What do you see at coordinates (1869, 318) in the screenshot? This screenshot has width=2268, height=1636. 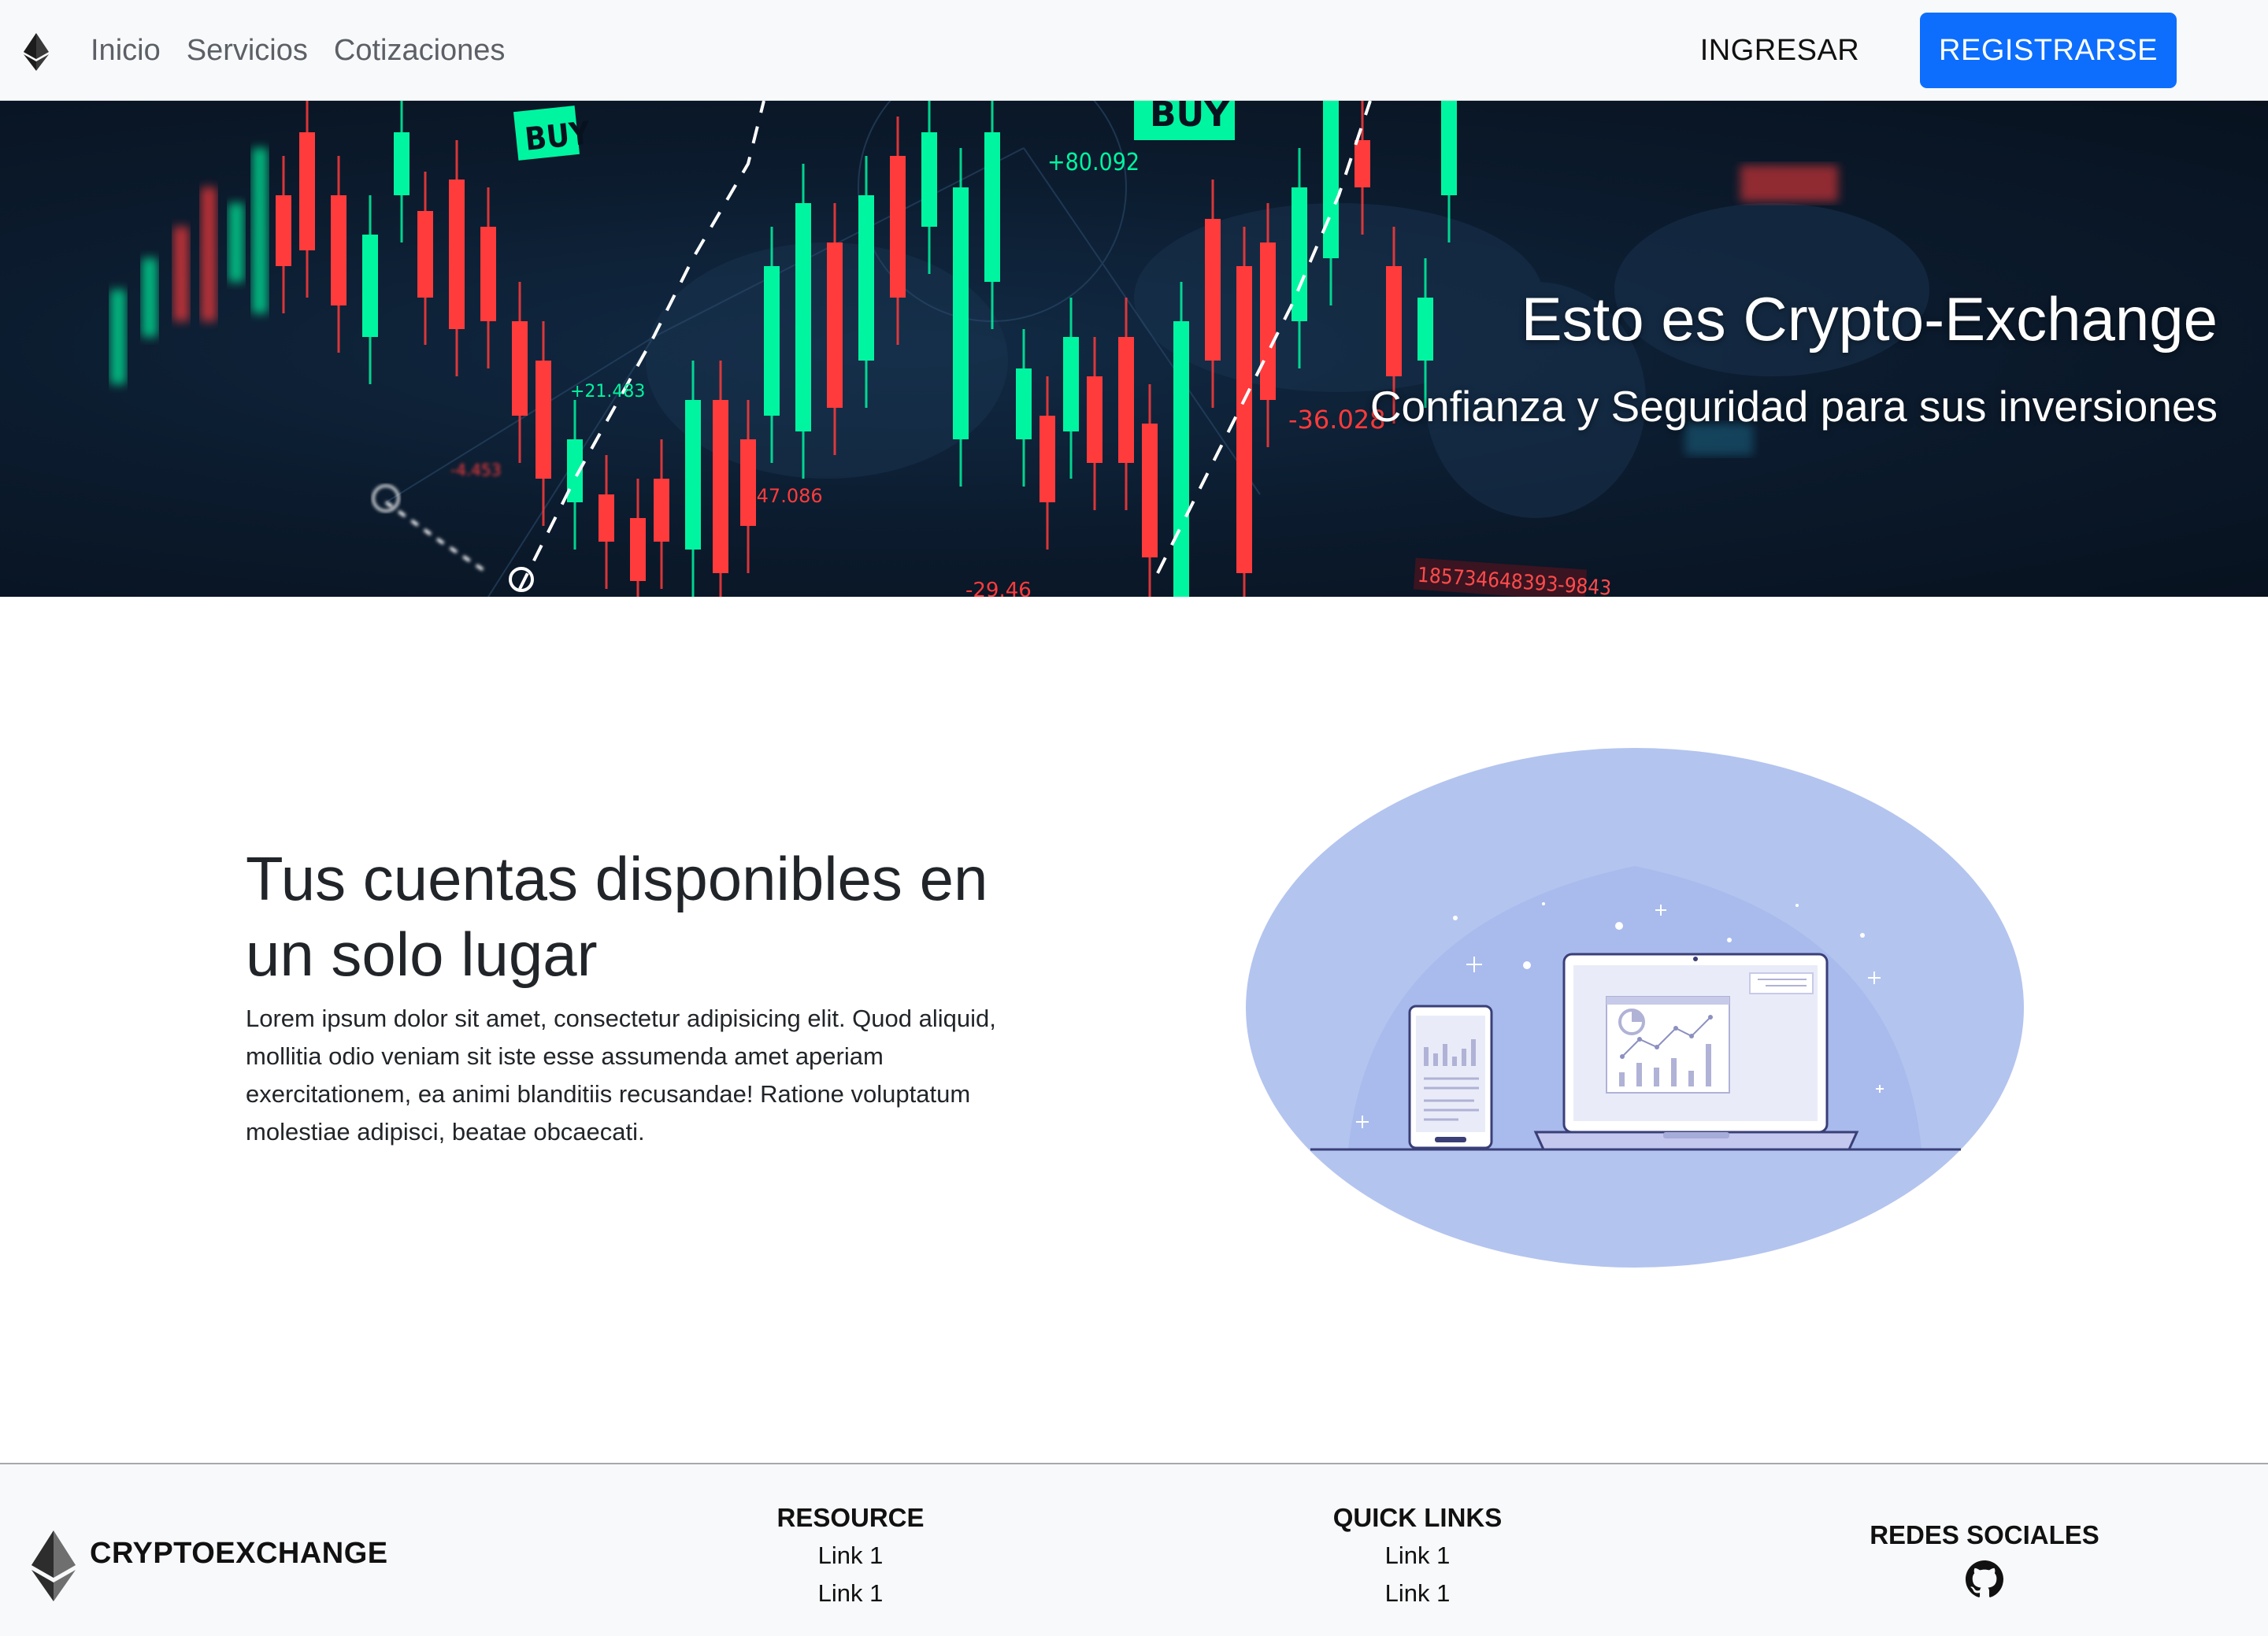 I see `hero-title: Esto es Crypto-Exchange` at bounding box center [1869, 318].